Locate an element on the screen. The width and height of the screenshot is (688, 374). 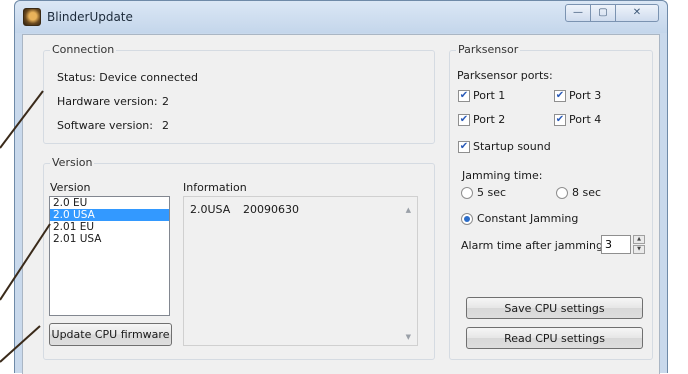
callout-lines is located at coordinates (25, 226).